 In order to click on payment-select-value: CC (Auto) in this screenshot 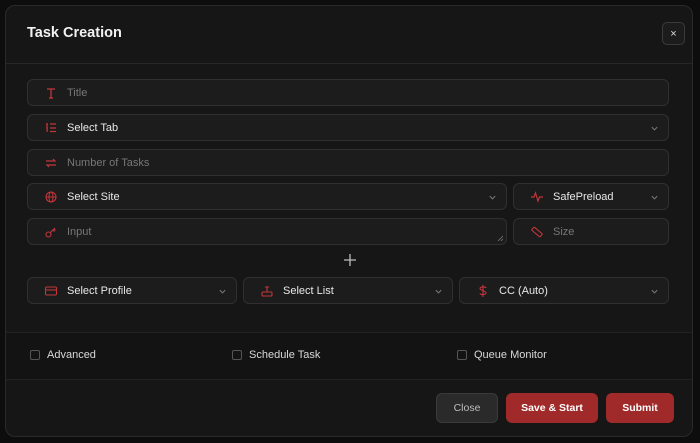, I will do `click(523, 291)`.